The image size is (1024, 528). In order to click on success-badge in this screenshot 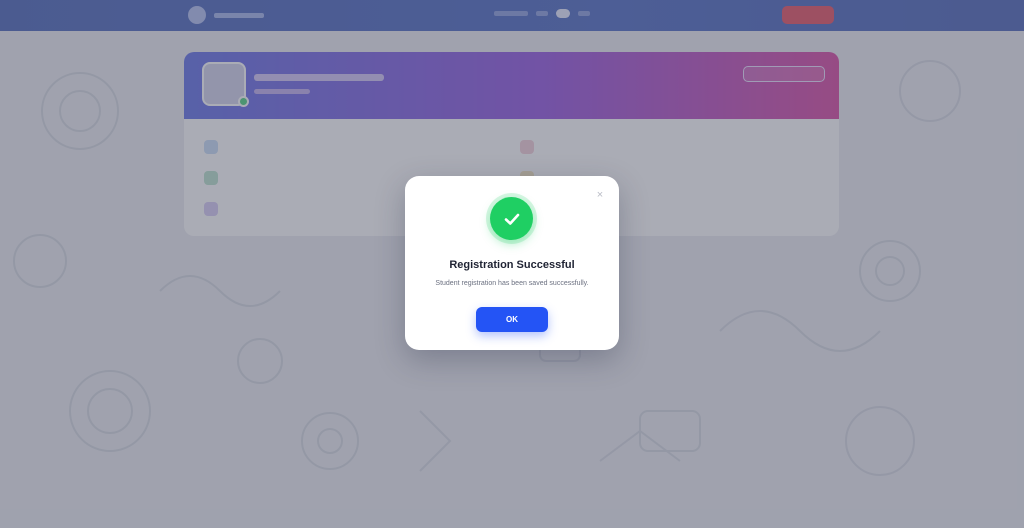, I will do `click(511, 218)`.